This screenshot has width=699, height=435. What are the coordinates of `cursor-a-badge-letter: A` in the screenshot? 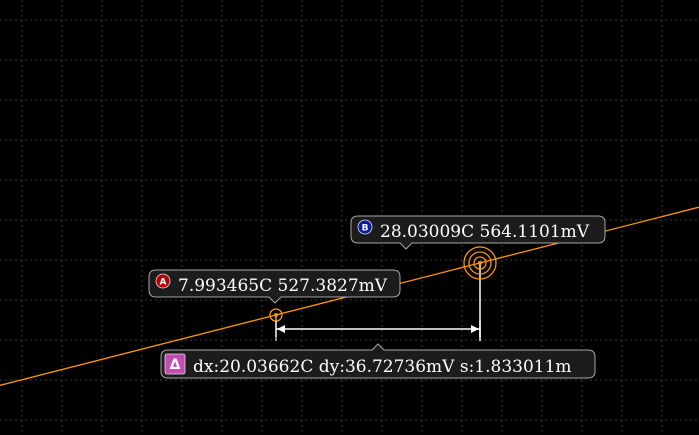 It's located at (163, 283).